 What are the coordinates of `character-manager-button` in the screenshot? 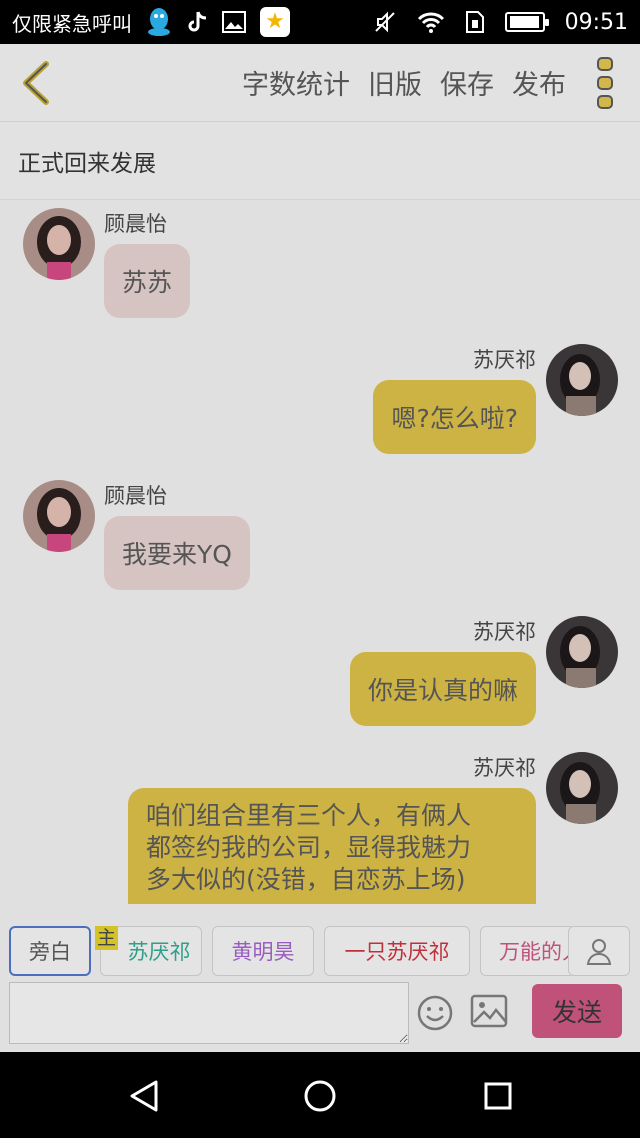 It's located at (599, 951).